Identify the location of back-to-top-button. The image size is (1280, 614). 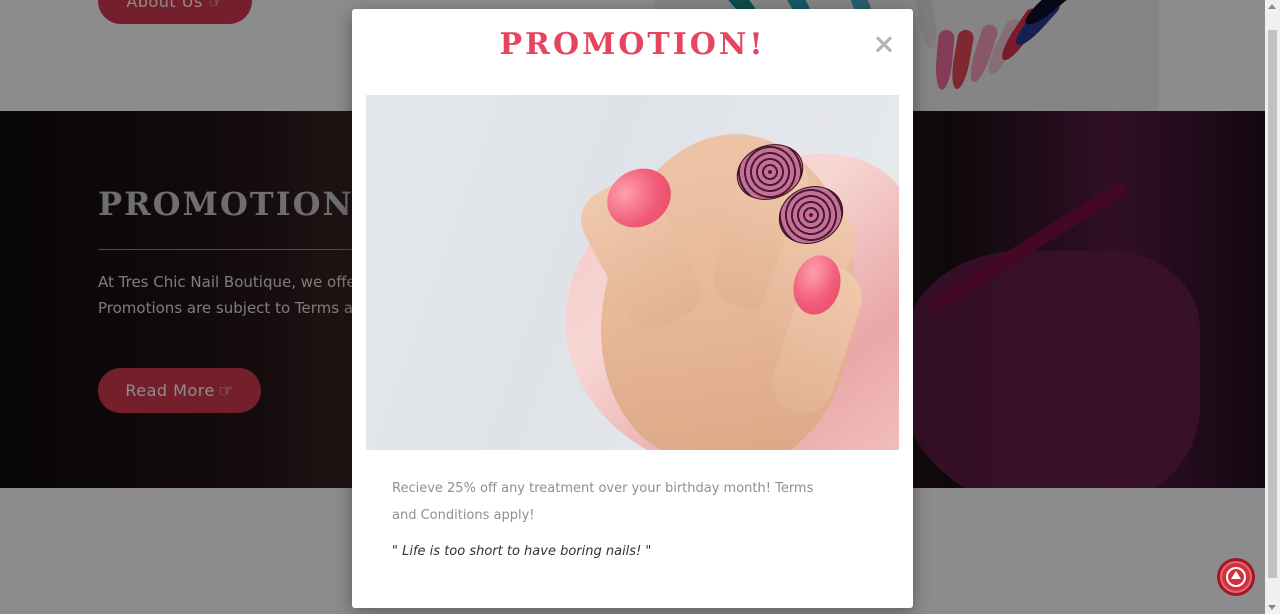
(1236, 577).